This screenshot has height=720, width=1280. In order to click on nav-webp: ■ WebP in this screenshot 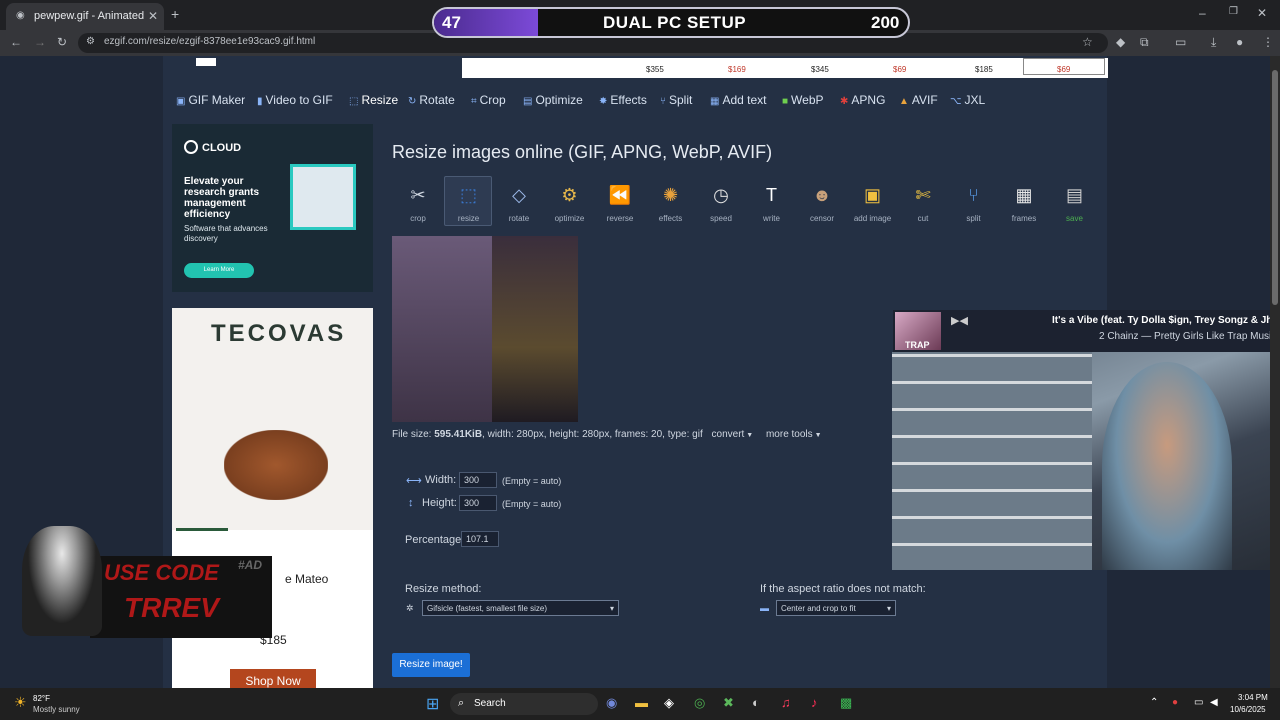, I will do `click(803, 100)`.